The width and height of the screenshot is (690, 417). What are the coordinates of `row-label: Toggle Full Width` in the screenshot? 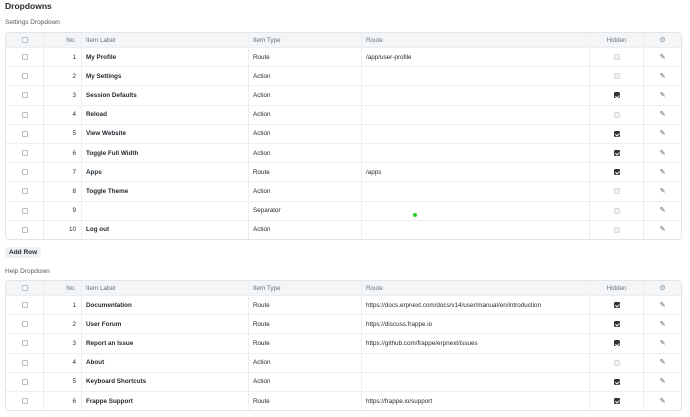 It's located at (165, 153).